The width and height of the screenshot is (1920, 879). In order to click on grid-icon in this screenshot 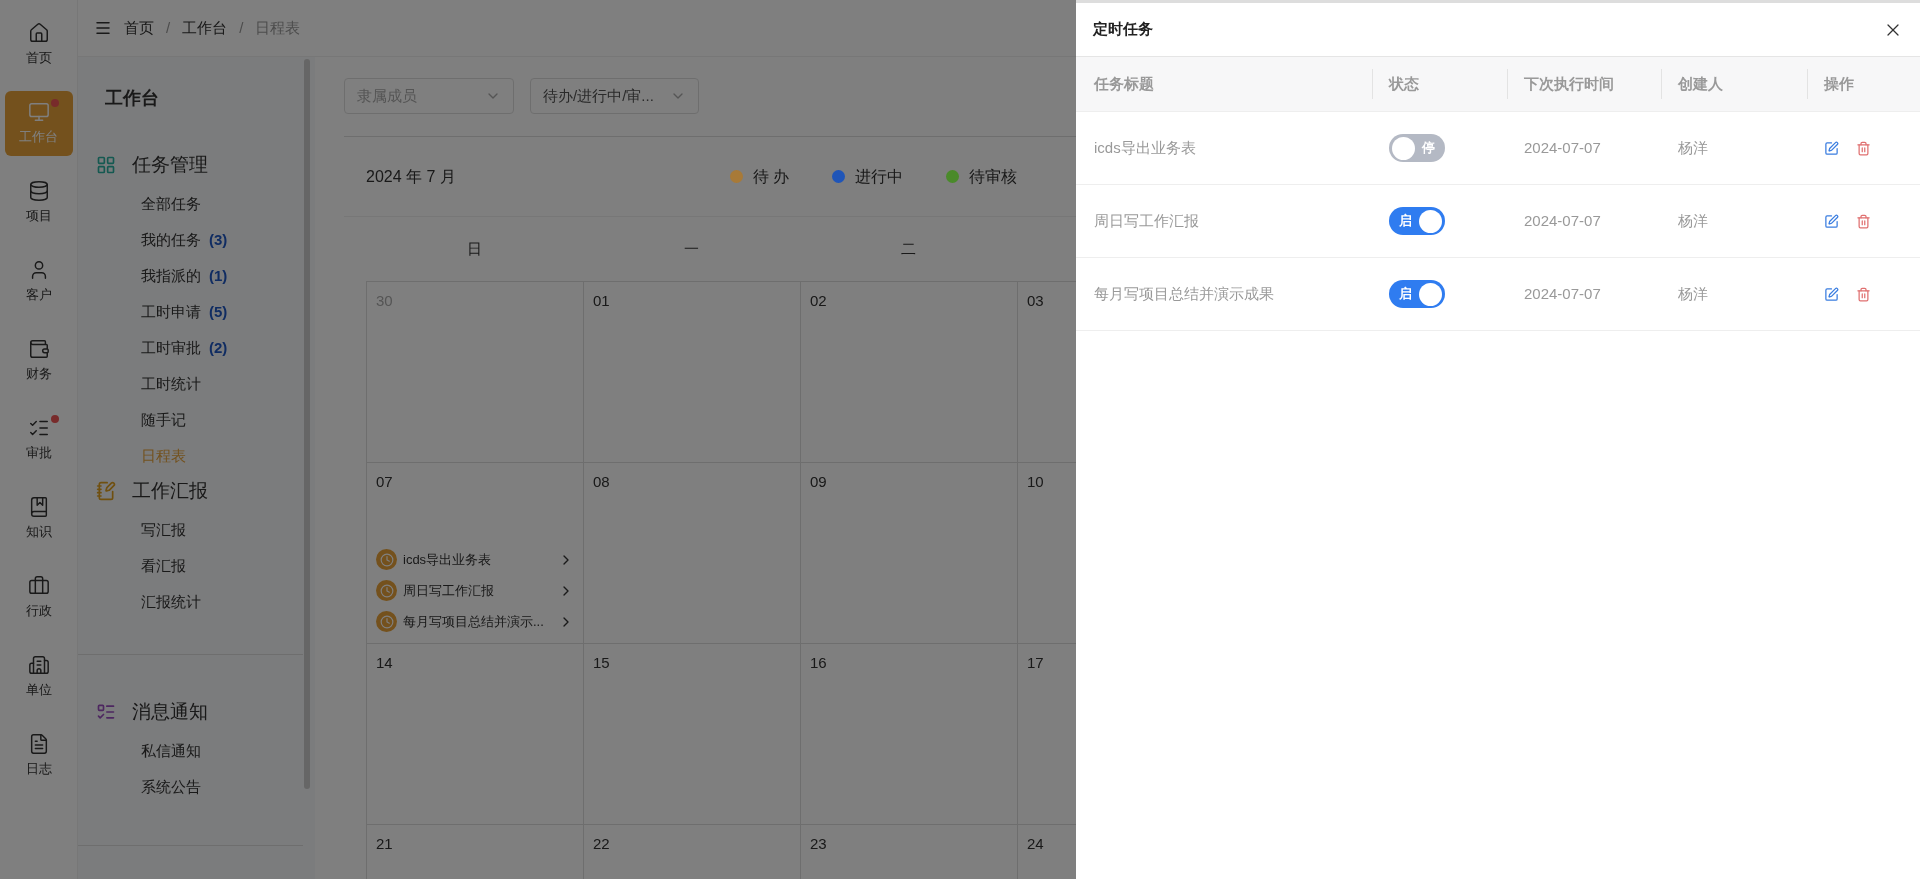, I will do `click(106, 165)`.